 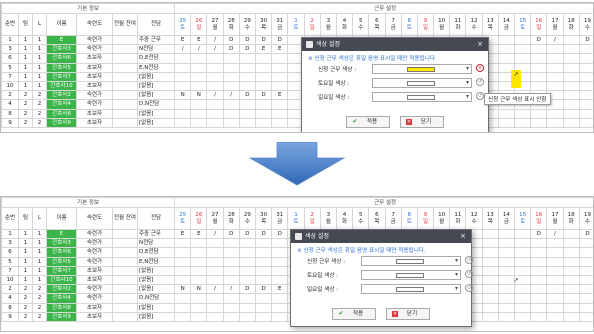 What do you see at coordinates (280, 24) in the screenshot?
I see `day-header: 31 금` at bounding box center [280, 24].